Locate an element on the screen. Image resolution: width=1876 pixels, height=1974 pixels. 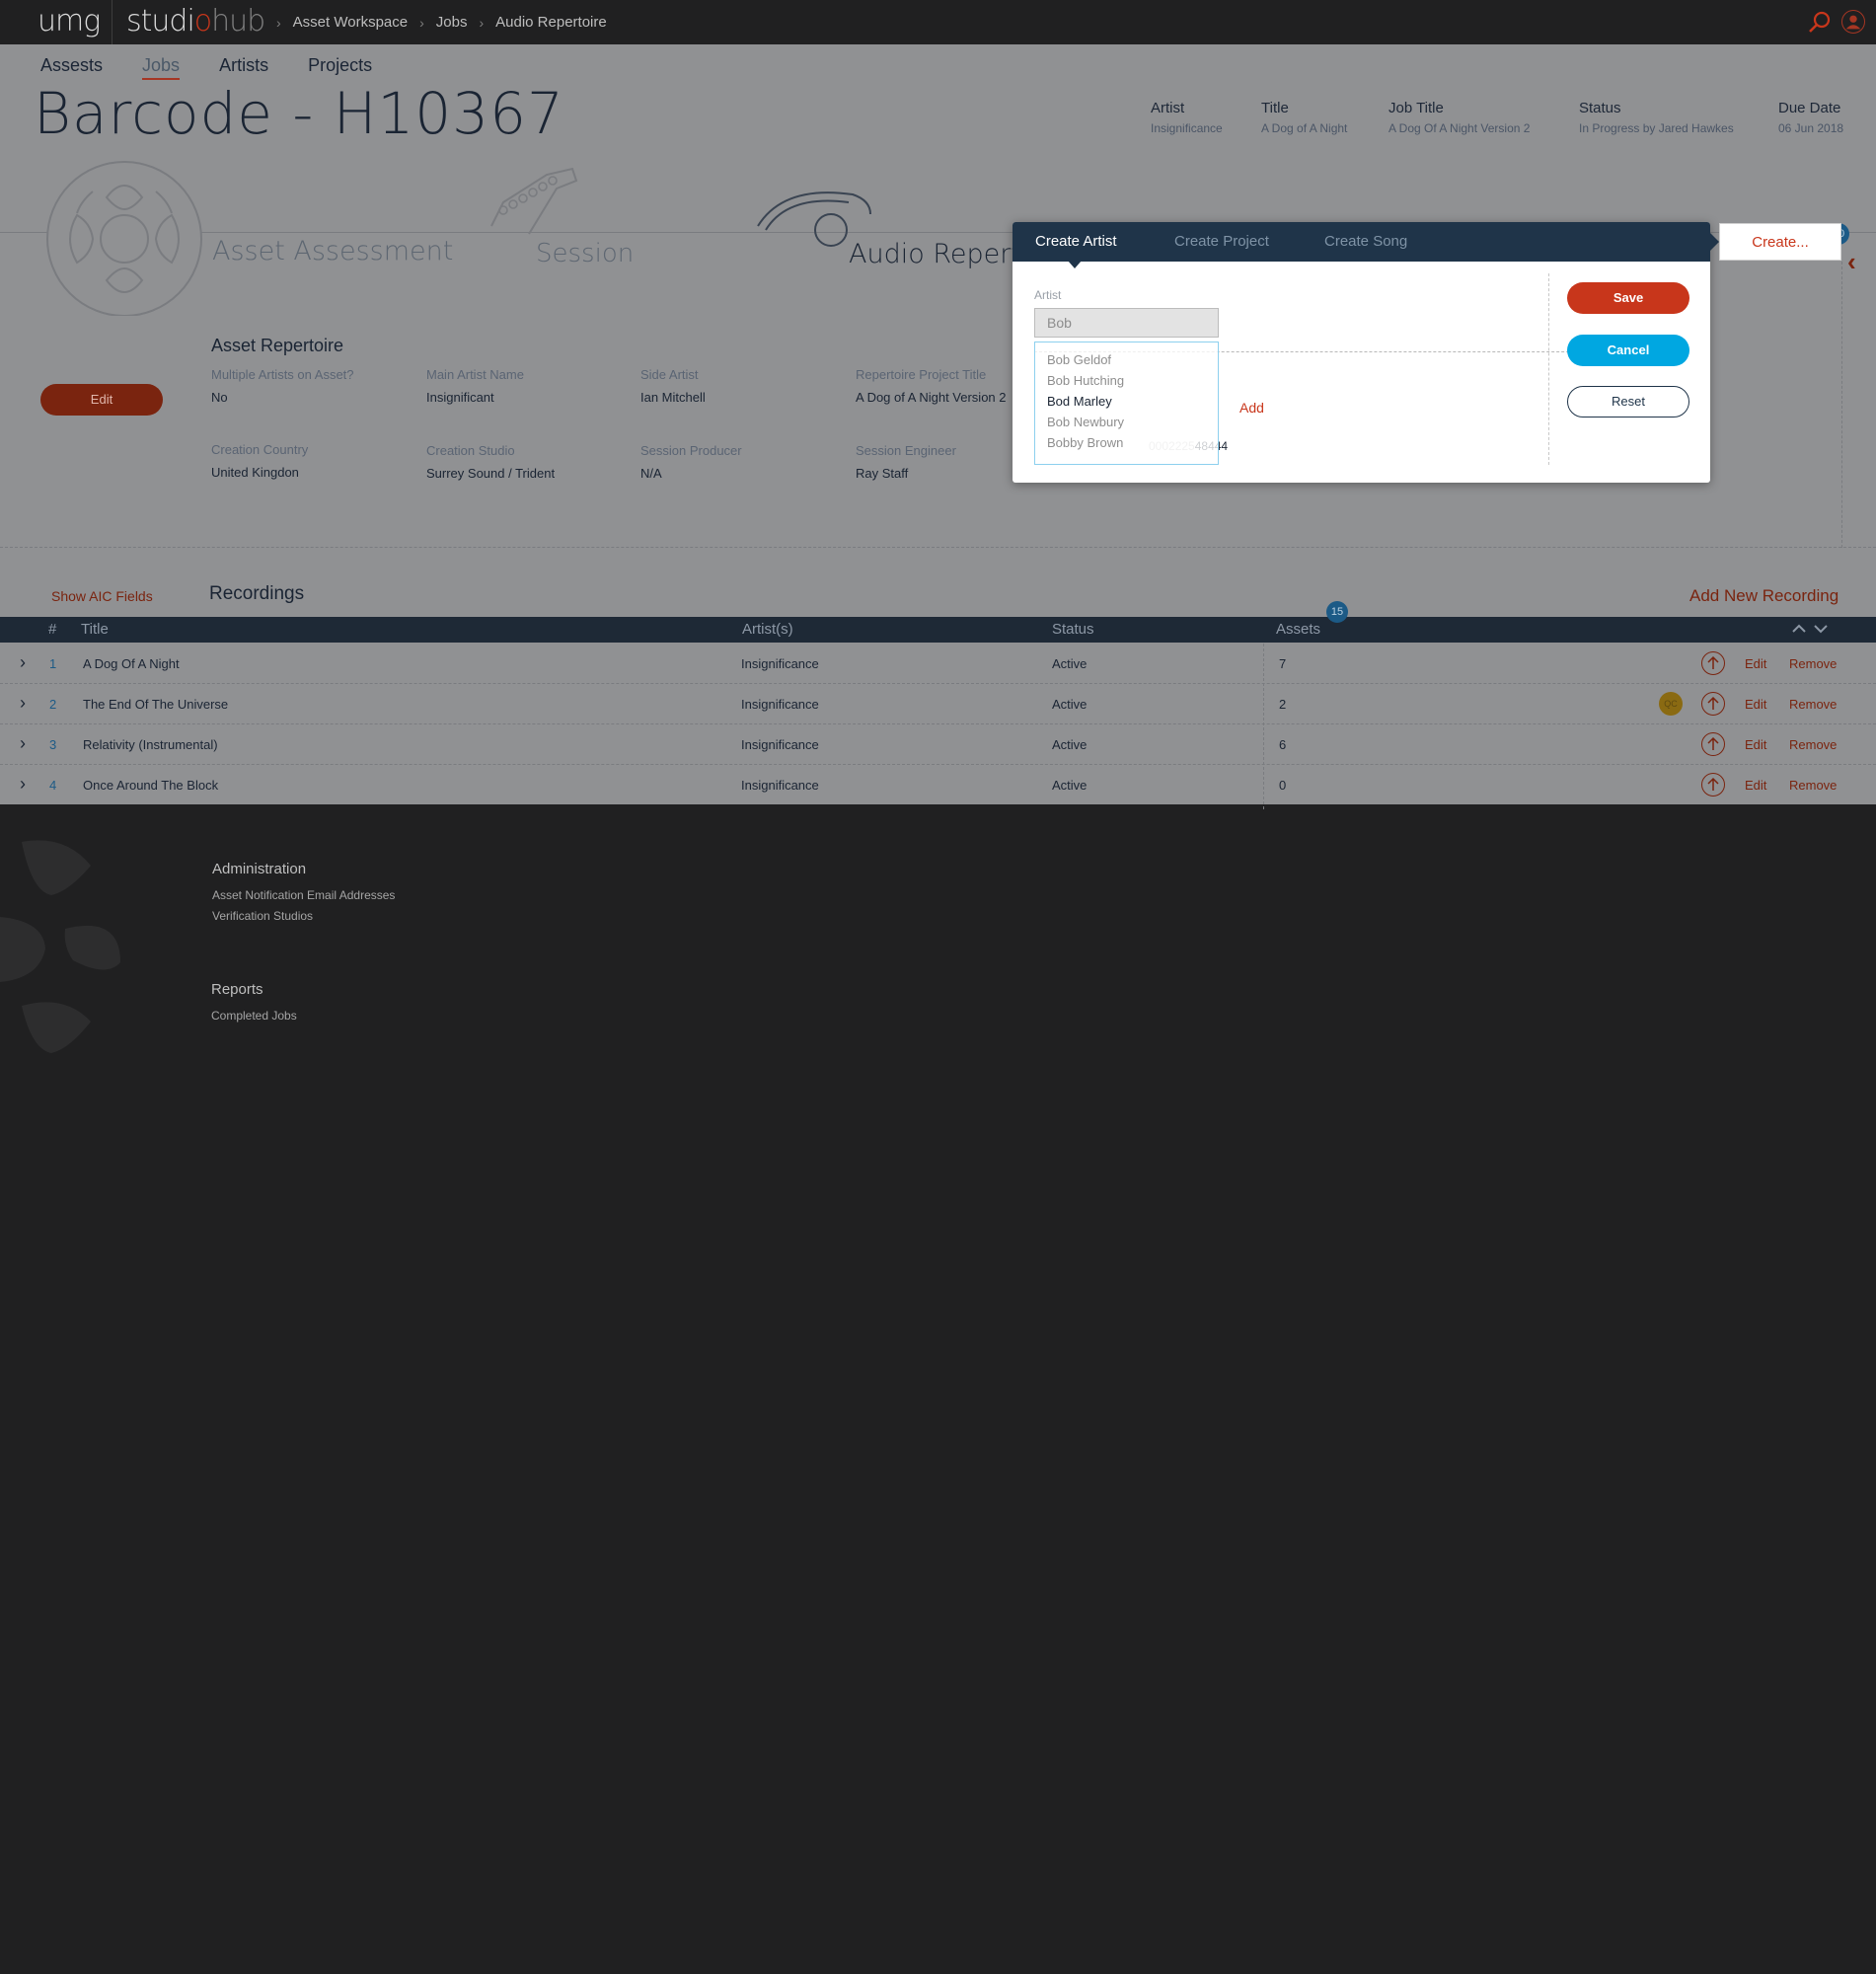
meta-due-date: Due Date 06 Jun 2018 is located at coordinates (1811, 117).